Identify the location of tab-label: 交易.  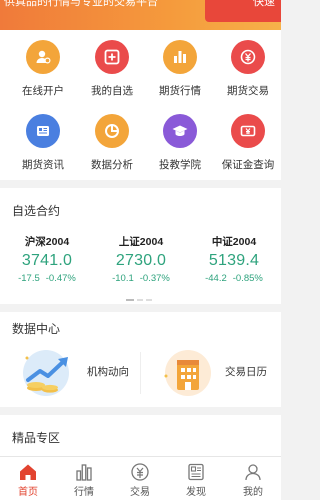
(140, 492).